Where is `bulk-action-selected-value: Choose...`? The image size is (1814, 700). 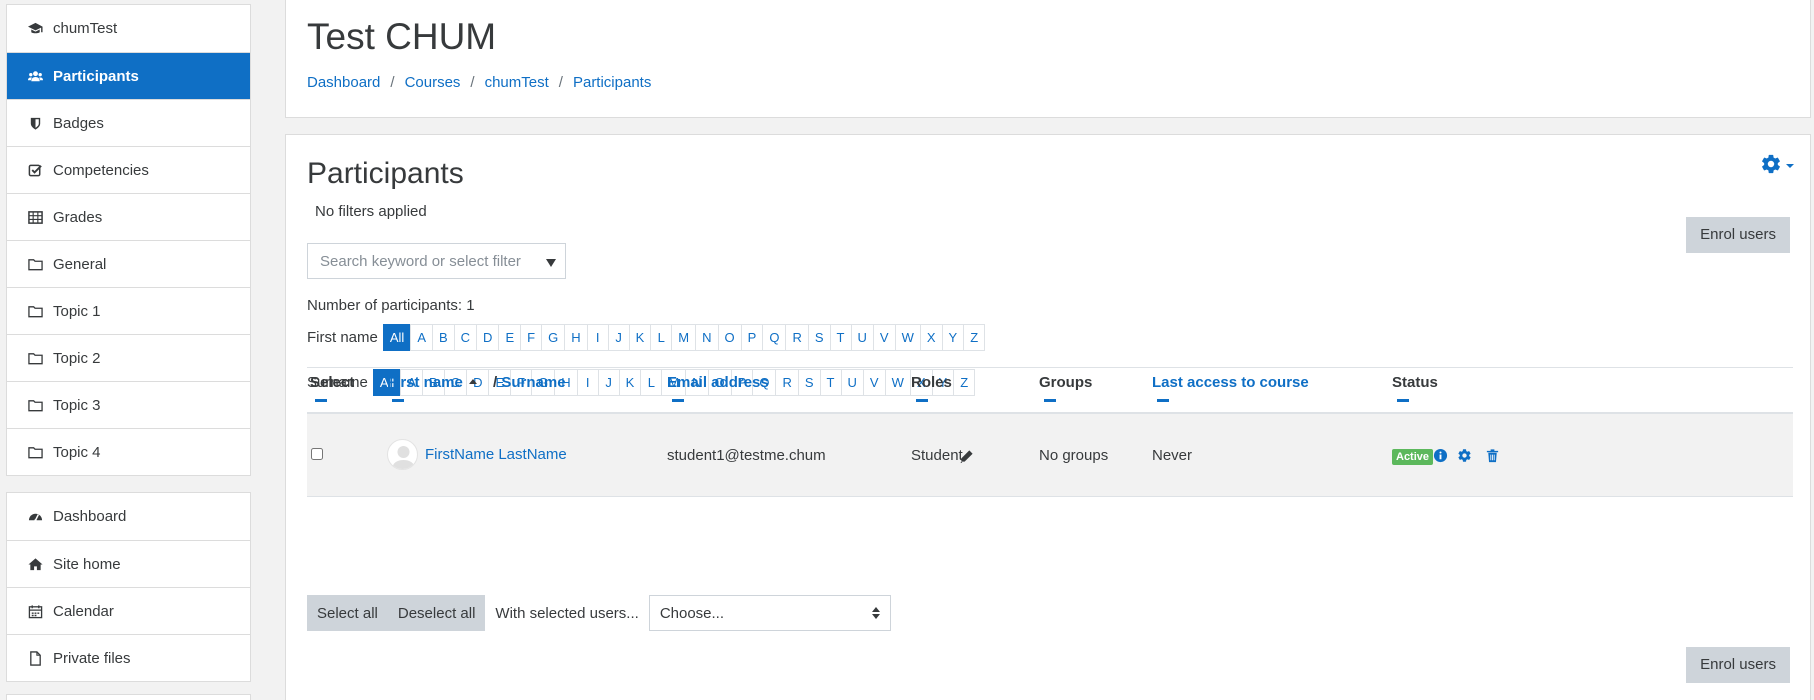
bulk-action-selected-value: Choose... is located at coordinates (692, 613).